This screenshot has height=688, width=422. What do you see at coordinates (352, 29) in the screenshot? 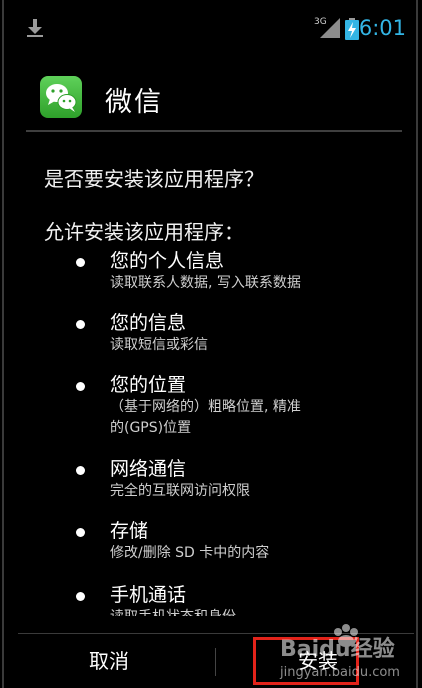
I see `battery-charging-icon` at bounding box center [352, 29].